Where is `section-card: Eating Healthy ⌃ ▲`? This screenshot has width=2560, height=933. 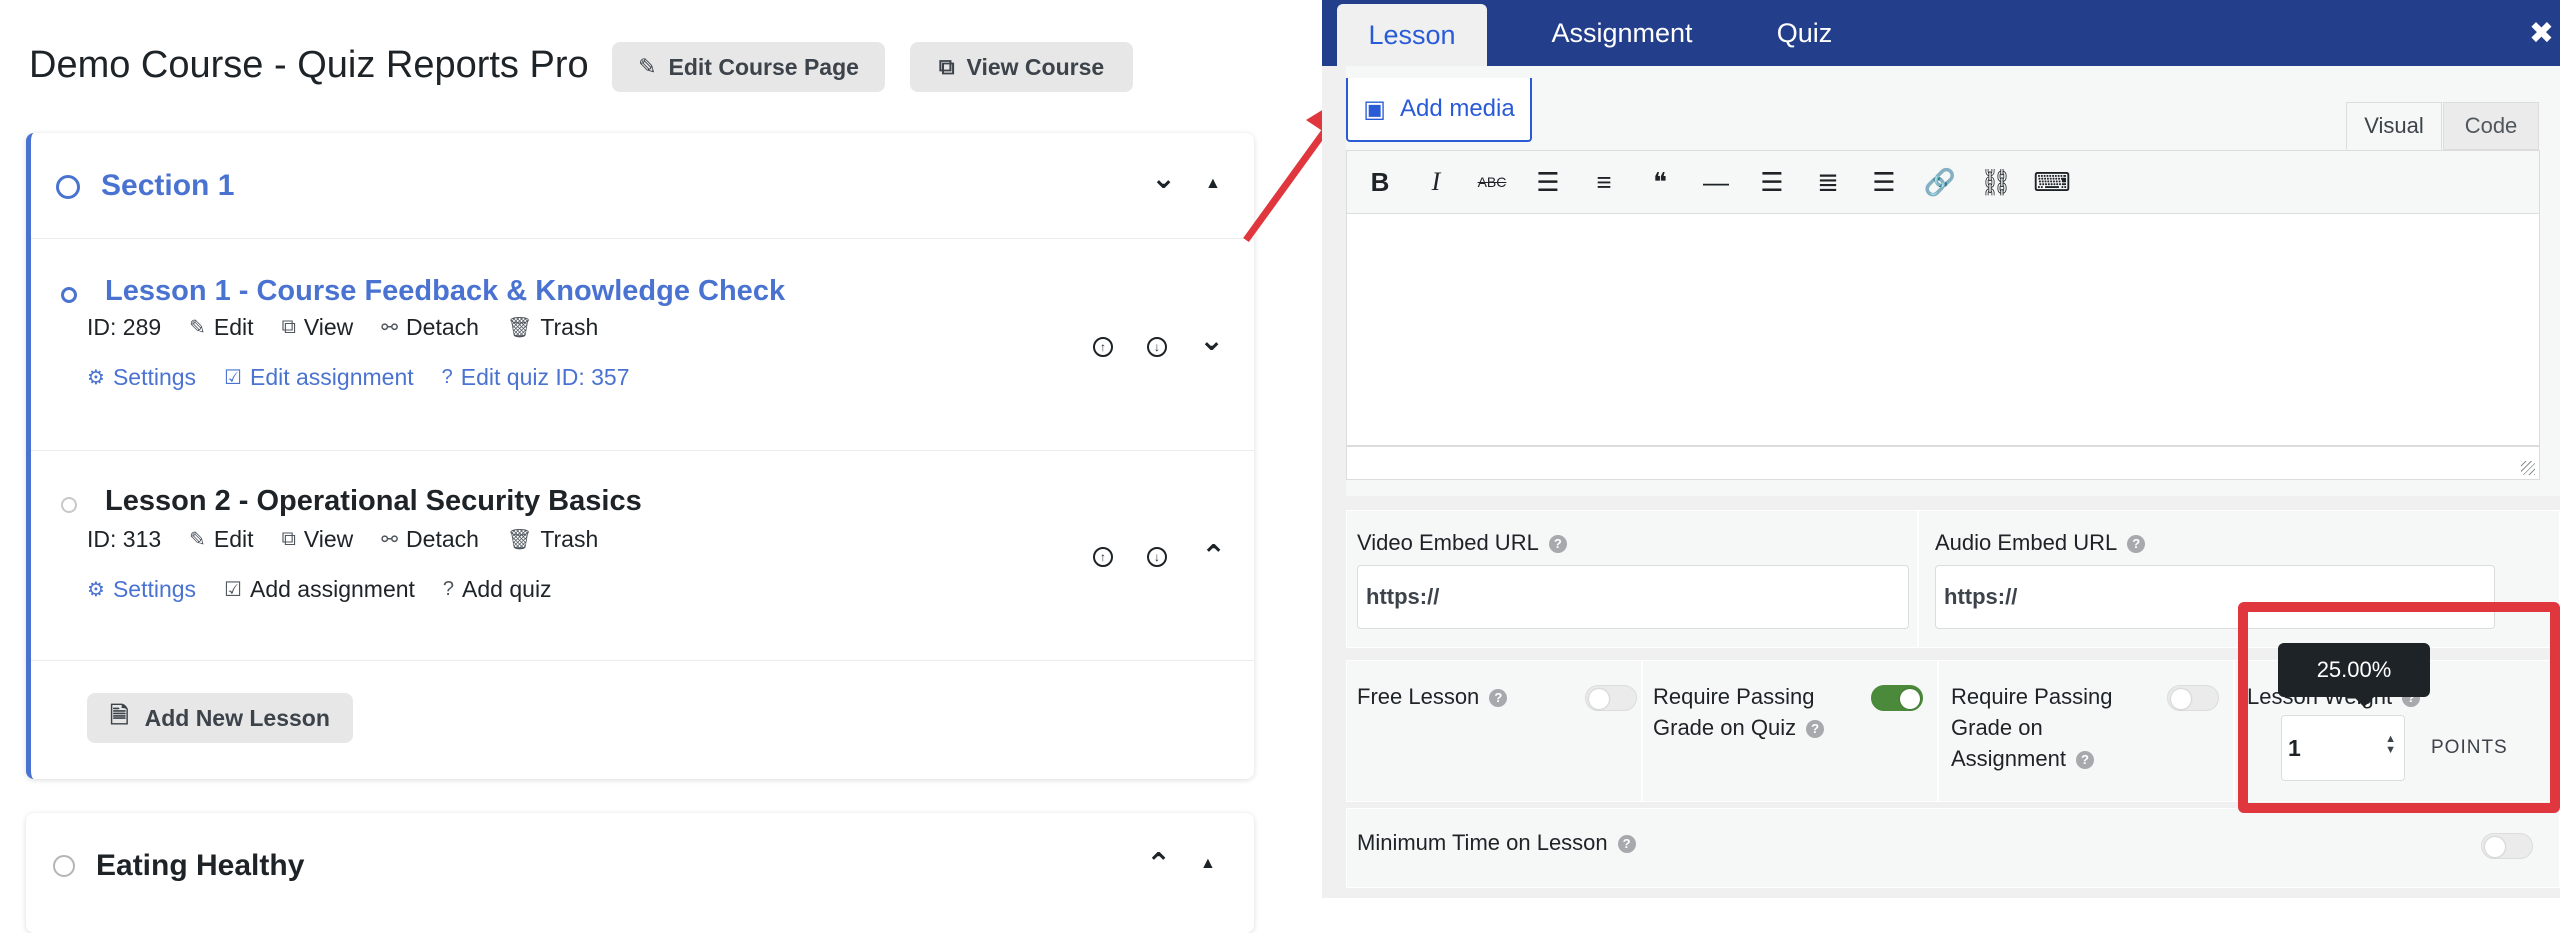 section-card: Eating Healthy ⌃ ▲ is located at coordinates (640, 873).